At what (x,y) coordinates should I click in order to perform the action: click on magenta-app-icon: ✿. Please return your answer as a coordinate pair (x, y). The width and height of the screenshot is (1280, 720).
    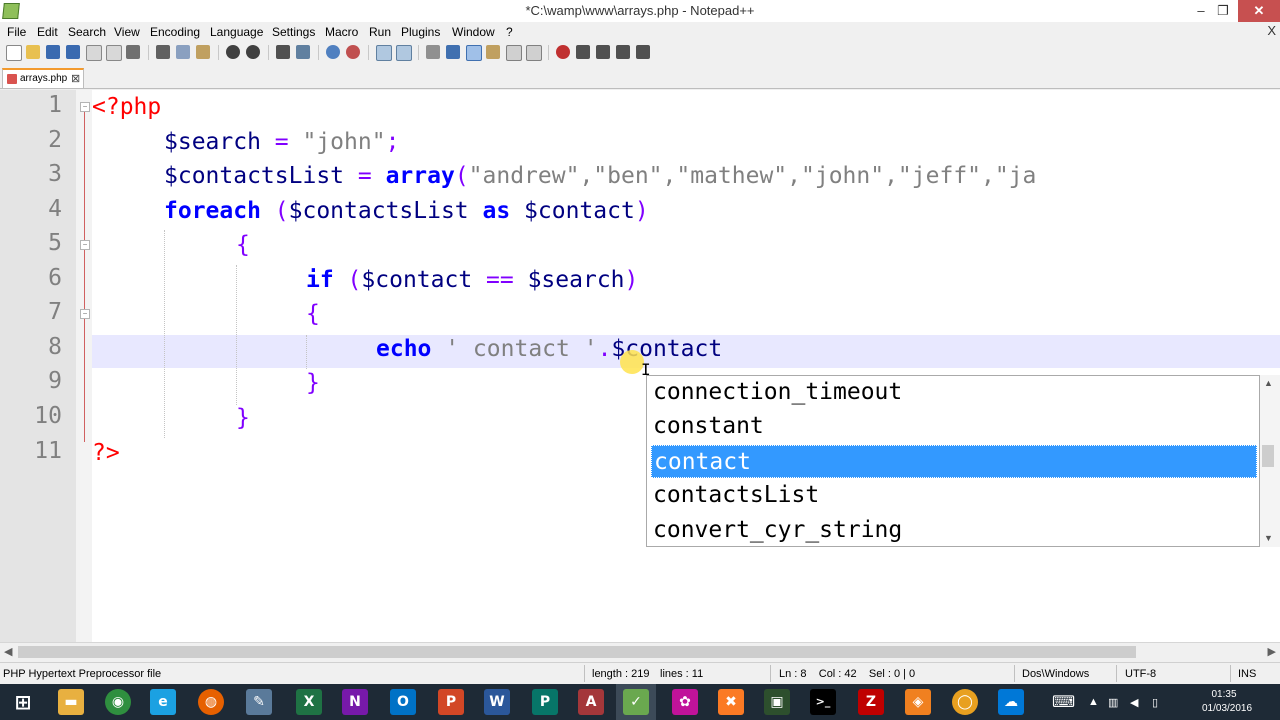
    Looking at the image, I should click on (685, 702).